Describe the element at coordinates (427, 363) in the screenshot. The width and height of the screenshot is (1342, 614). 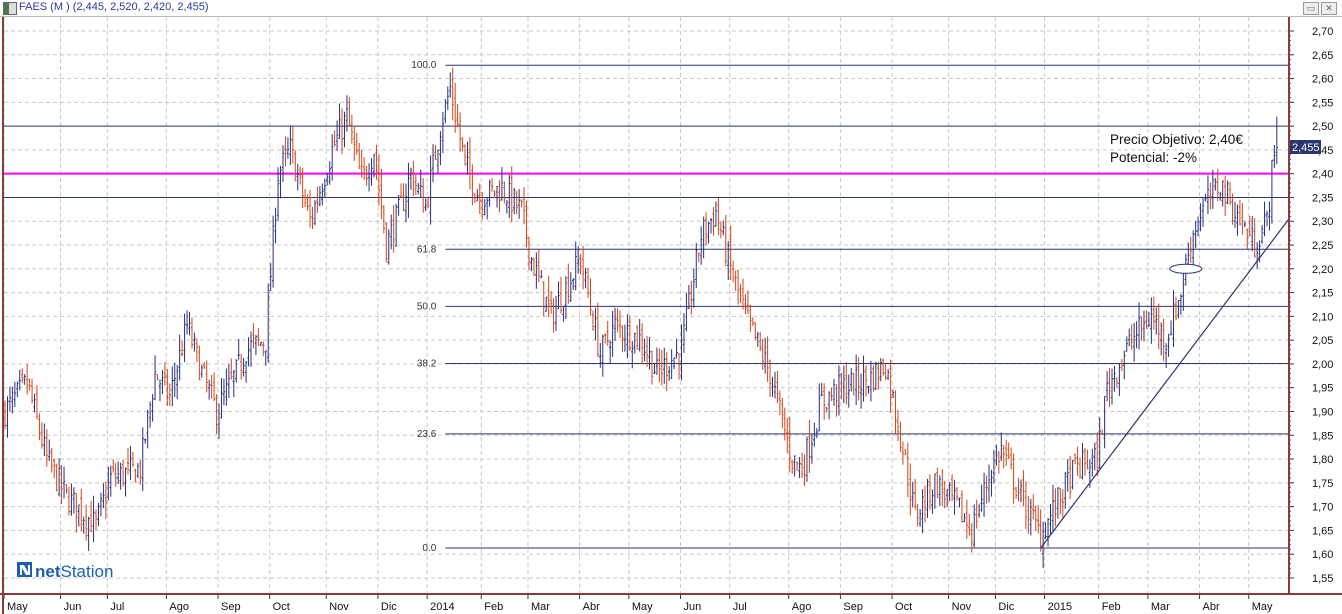
I see `fib-level-label: 38.2` at that location.